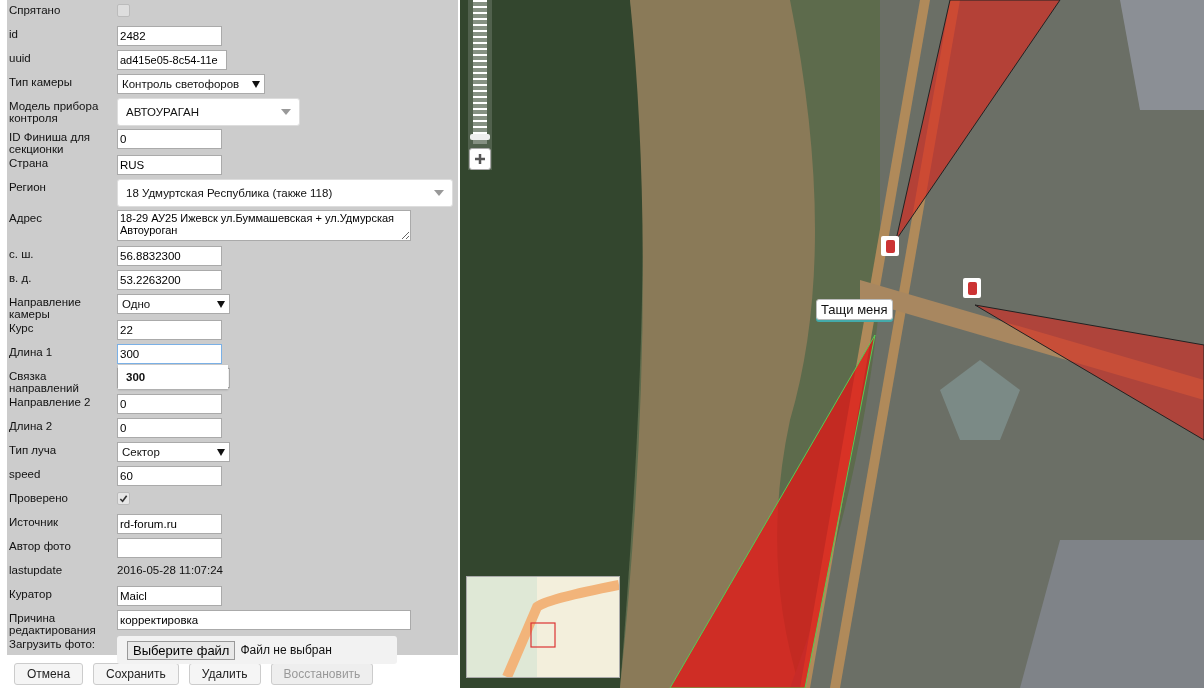  What do you see at coordinates (172, 60) in the screenshot?
I see `text-field: ad415e05-8c54-11e` at bounding box center [172, 60].